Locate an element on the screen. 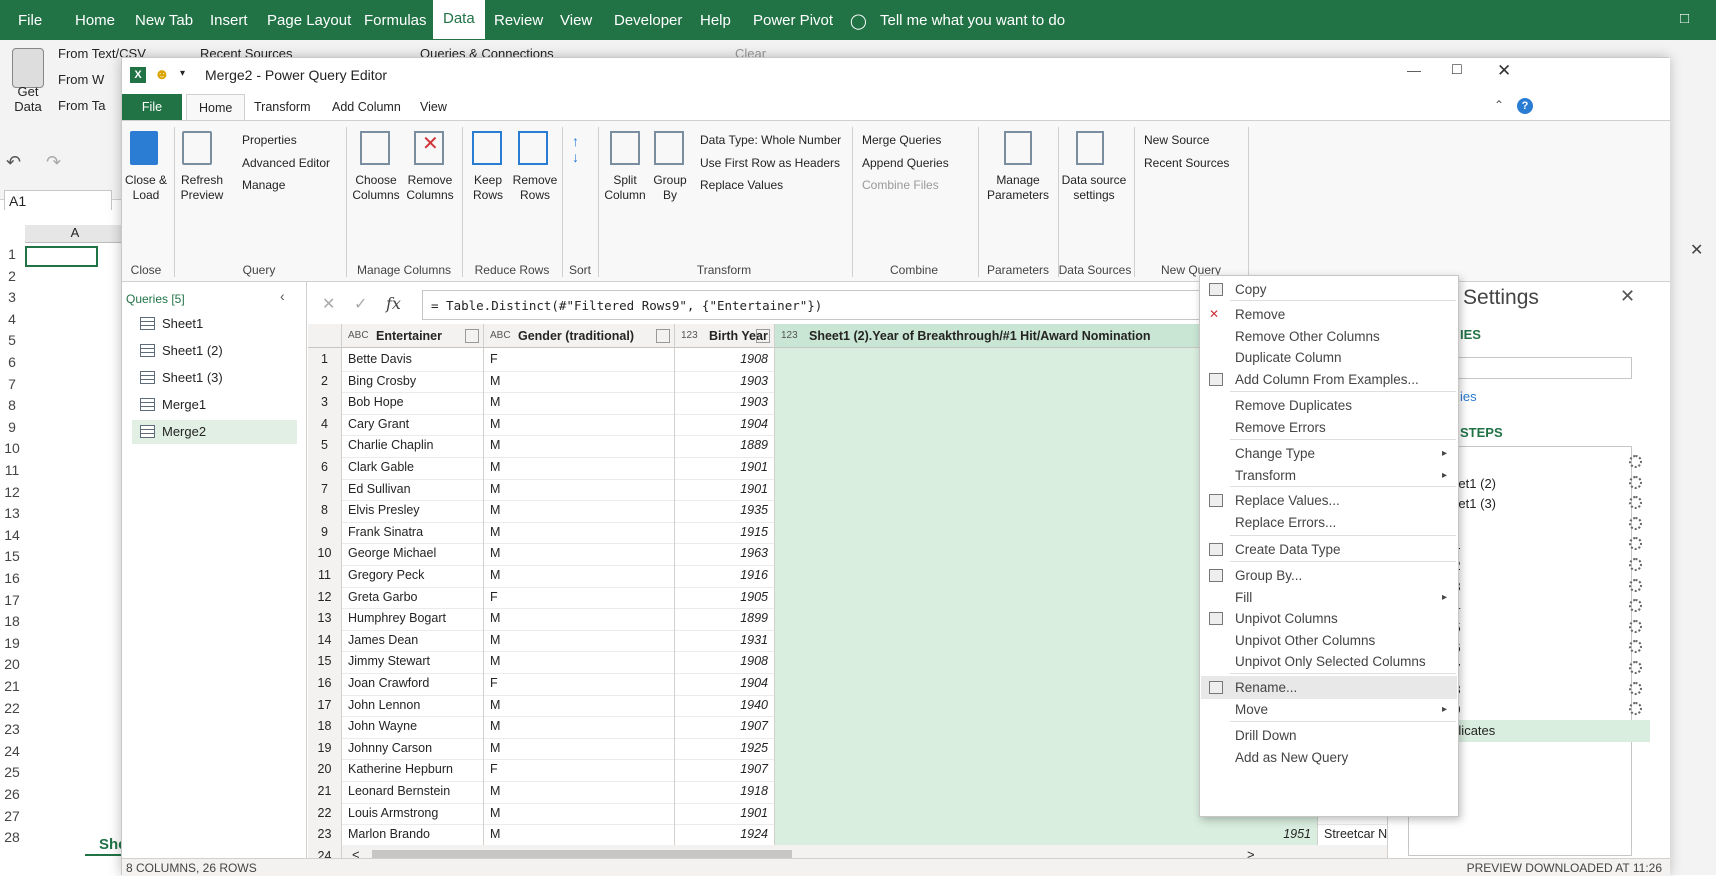 The height and width of the screenshot is (876, 1716). cell-birth-year: 1904 is located at coordinates (725, 424).